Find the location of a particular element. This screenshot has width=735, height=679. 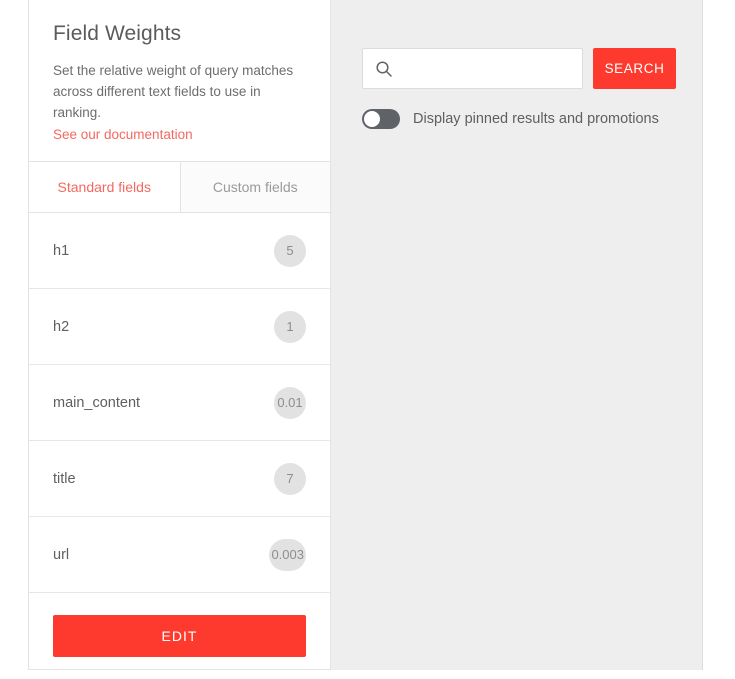

edit-button: EDIT is located at coordinates (179, 636).